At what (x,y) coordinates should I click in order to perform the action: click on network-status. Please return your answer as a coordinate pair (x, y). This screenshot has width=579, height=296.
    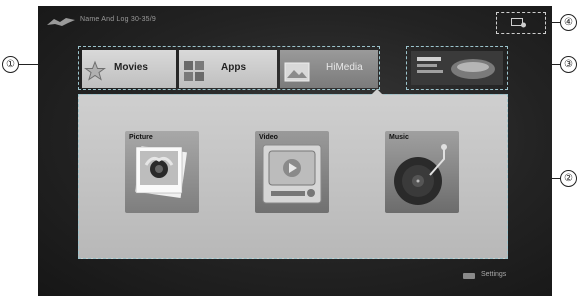
    Looking at the image, I should click on (521, 23).